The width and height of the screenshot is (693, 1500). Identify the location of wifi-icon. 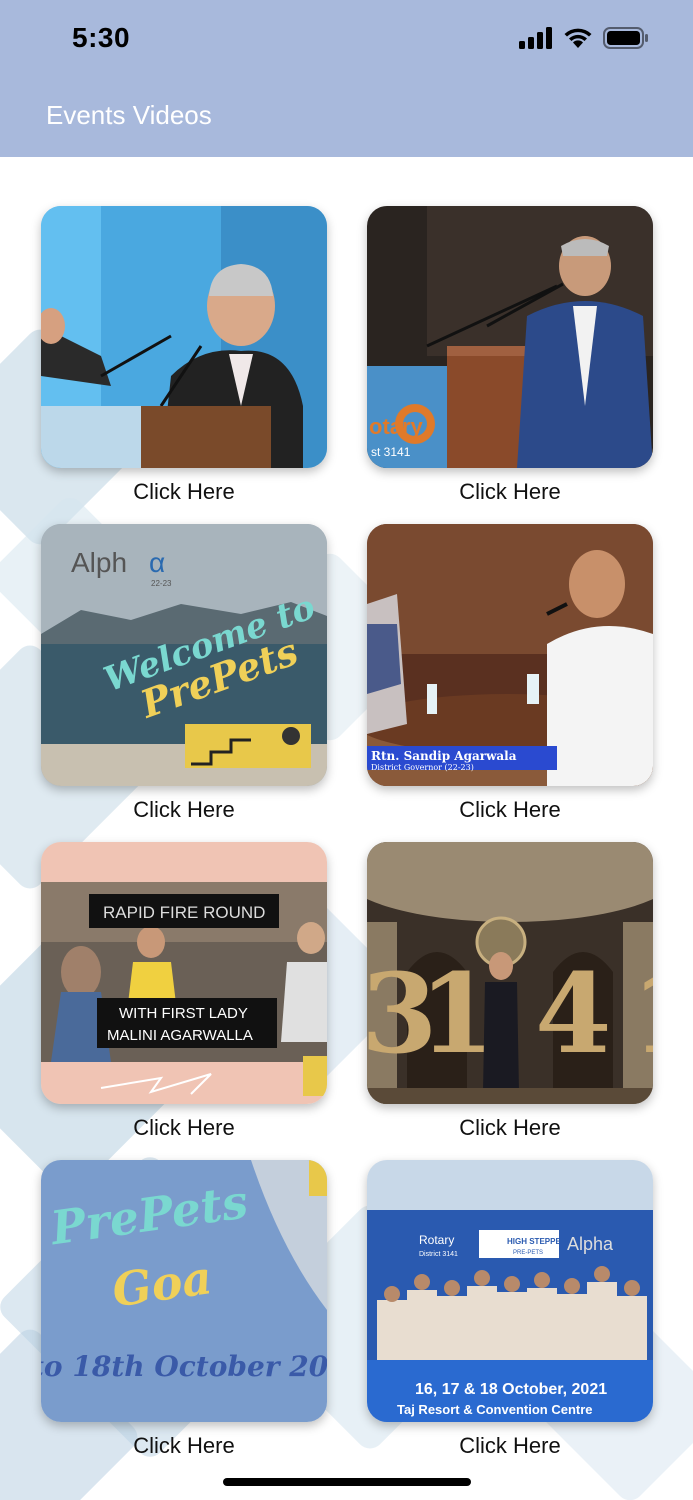
(578, 40).